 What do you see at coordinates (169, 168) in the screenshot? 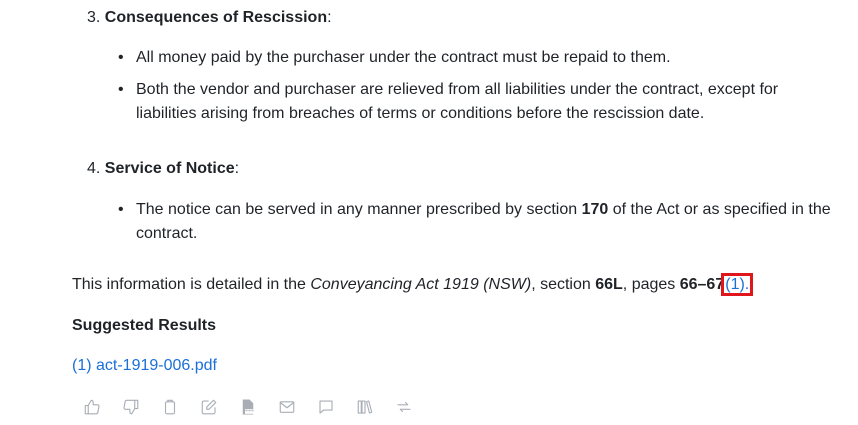
I see `section-title: Service of Notice` at bounding box center [169, 168].